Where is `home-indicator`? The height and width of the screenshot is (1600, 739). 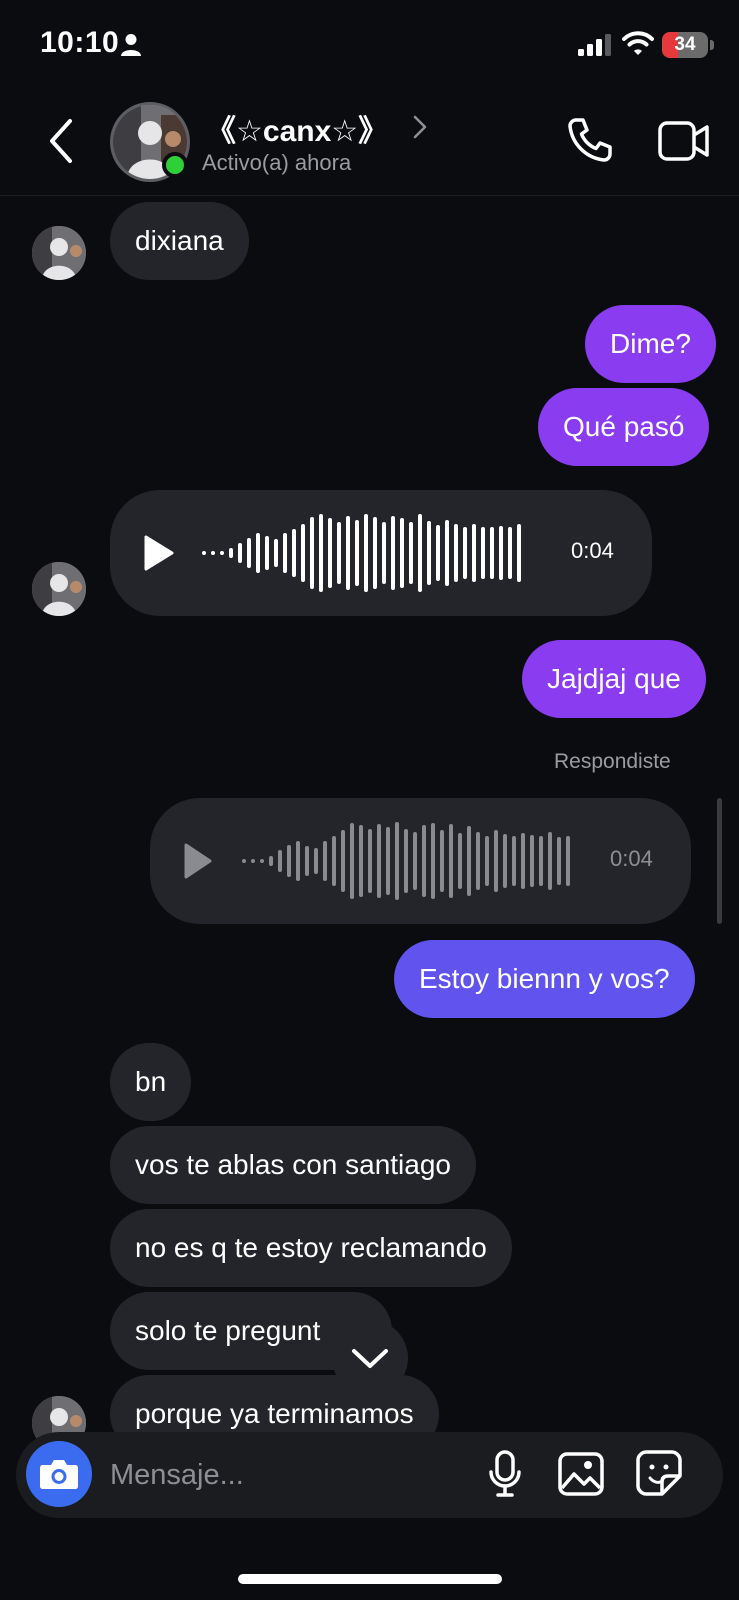
home-indicator is located at coordinates (370, 1579).